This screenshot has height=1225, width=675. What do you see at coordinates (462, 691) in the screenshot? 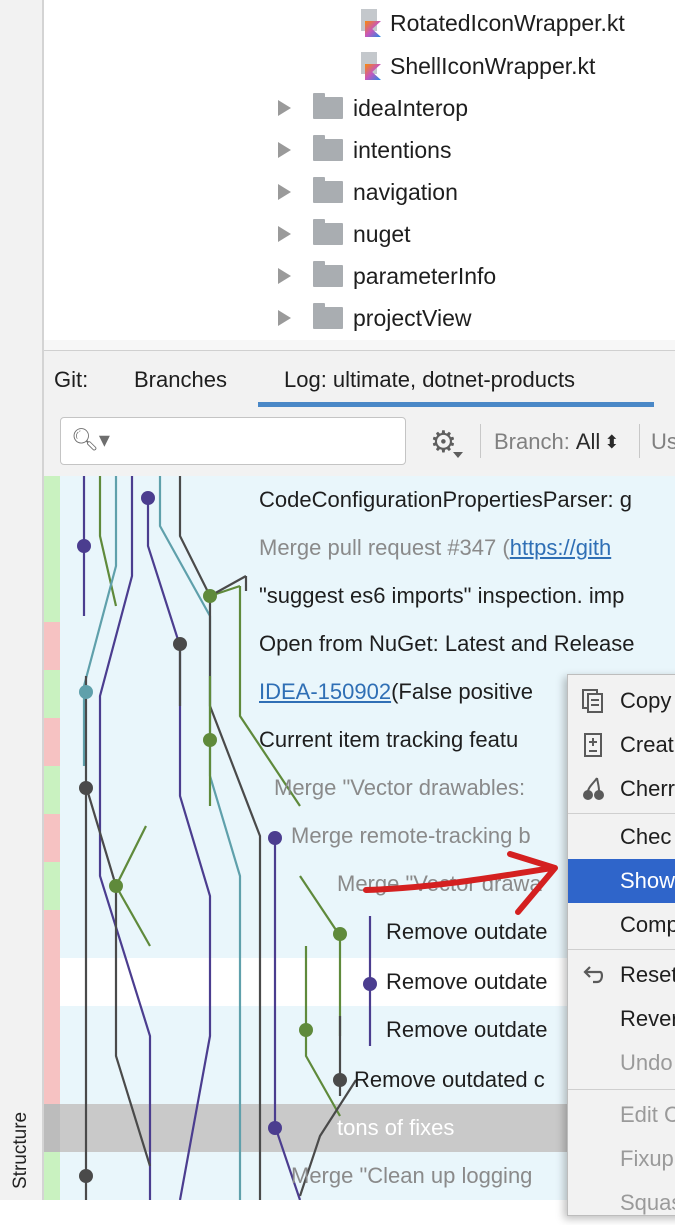
I see `commit-message: (False positive` at bounding box center [462, 691].